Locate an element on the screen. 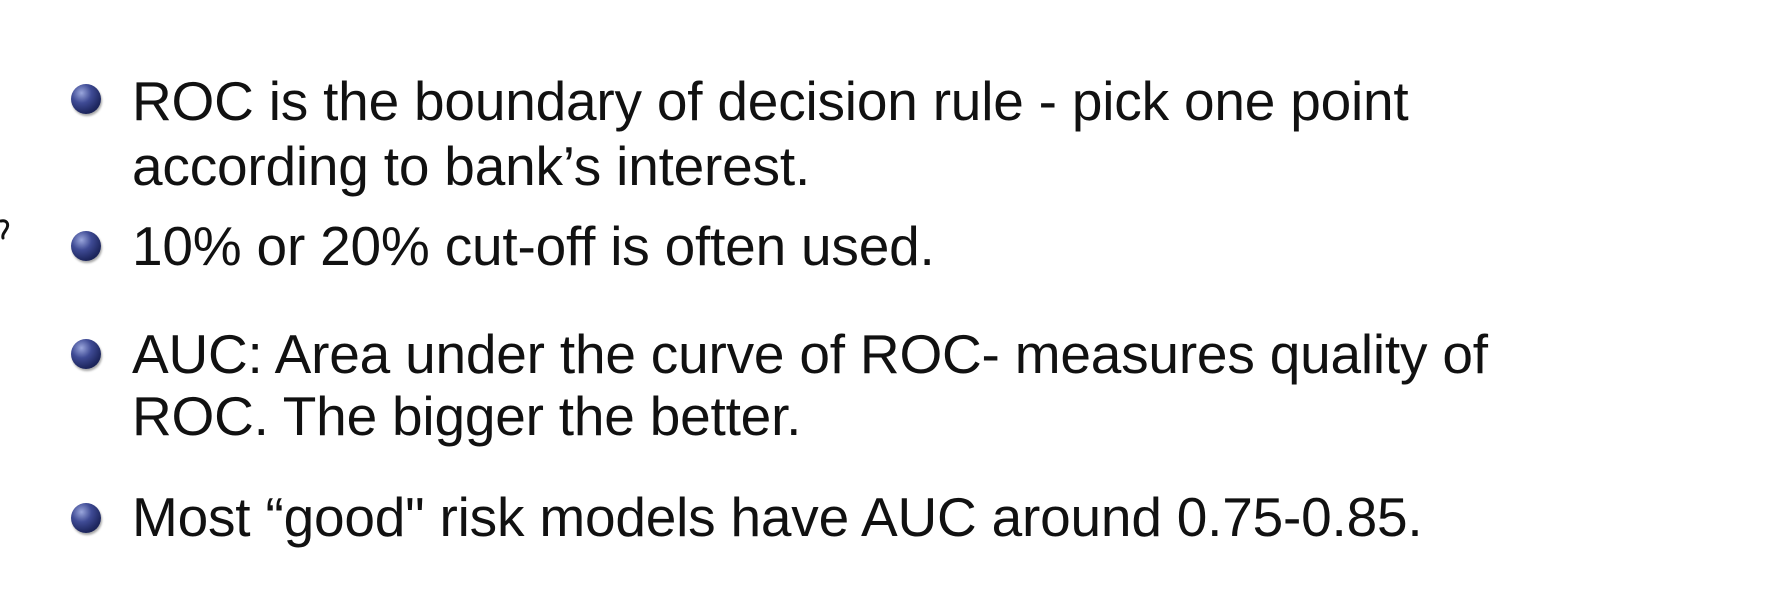 This screenshot has height=604, width=1784. bullet-text-line: 10% or 20% cut-off is often used. is located at coordinates (533, 246).